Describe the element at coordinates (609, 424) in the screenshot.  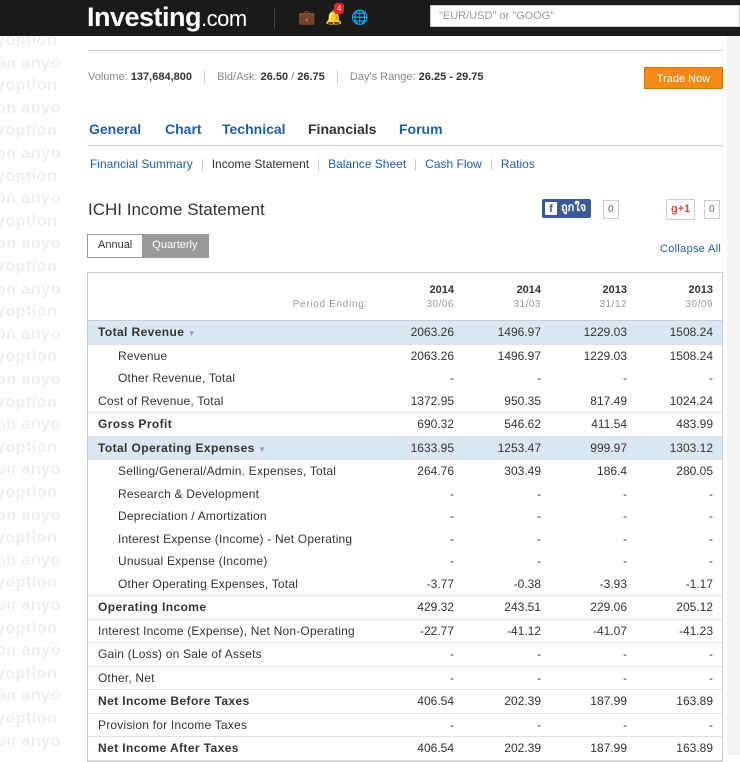
I see `row-value: 411.54` at that location.